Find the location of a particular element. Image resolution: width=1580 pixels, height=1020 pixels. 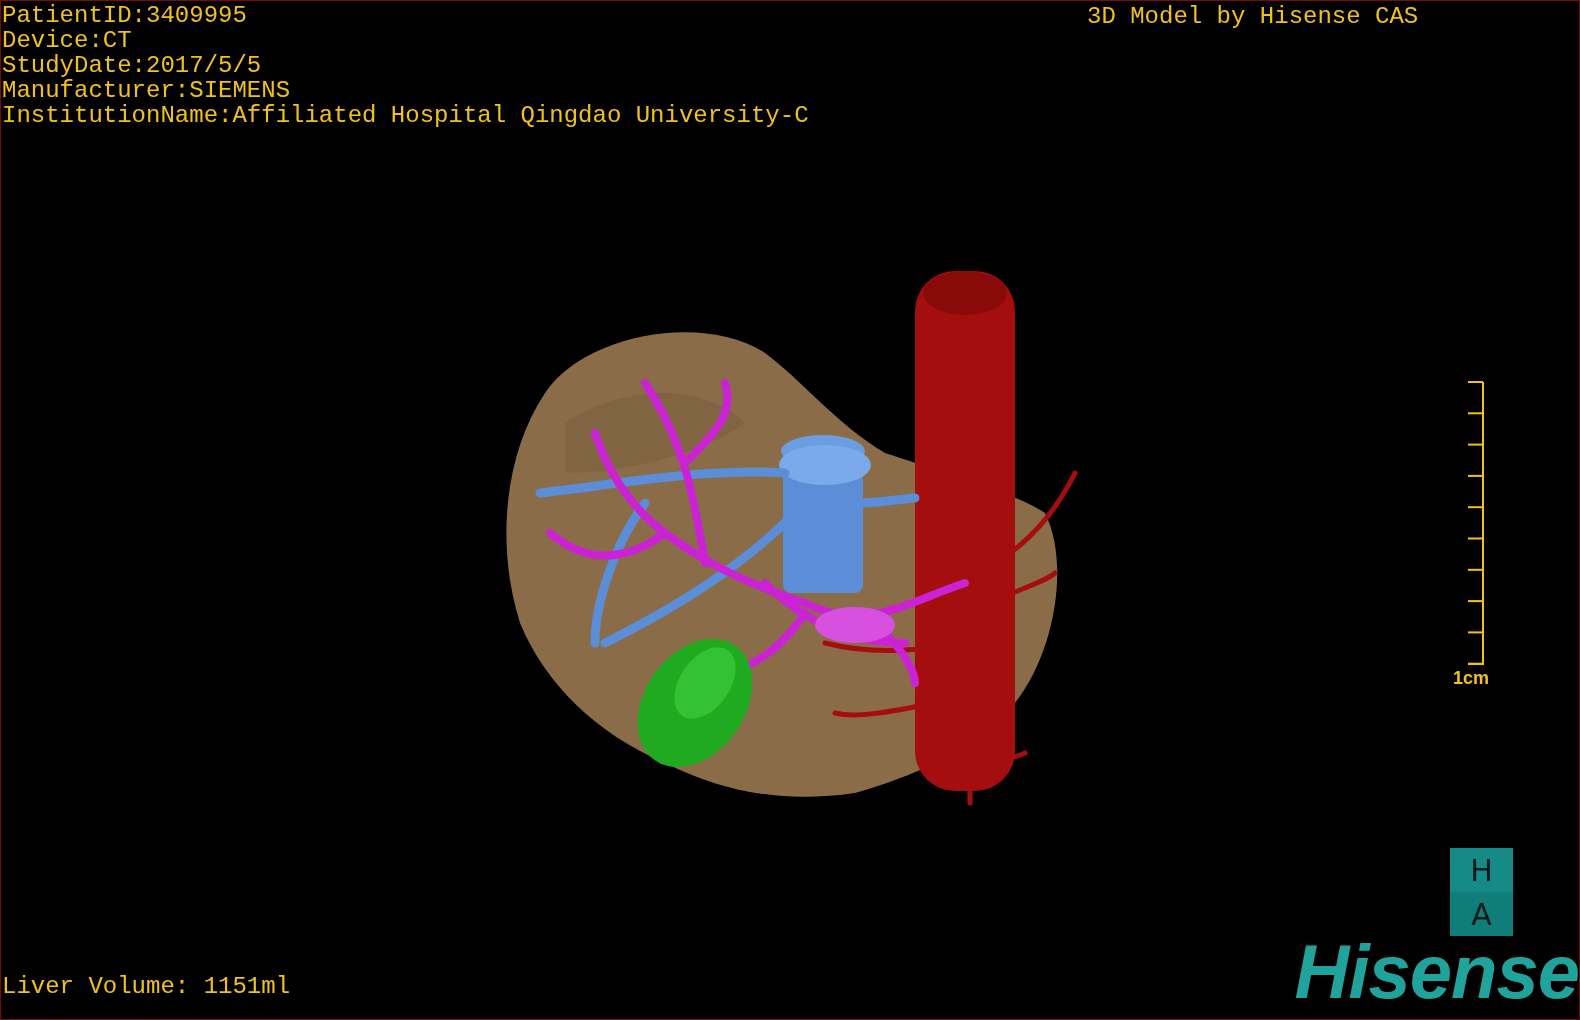

patient-info-line: PatientID:3409995 is located at coordinates (125, 15).